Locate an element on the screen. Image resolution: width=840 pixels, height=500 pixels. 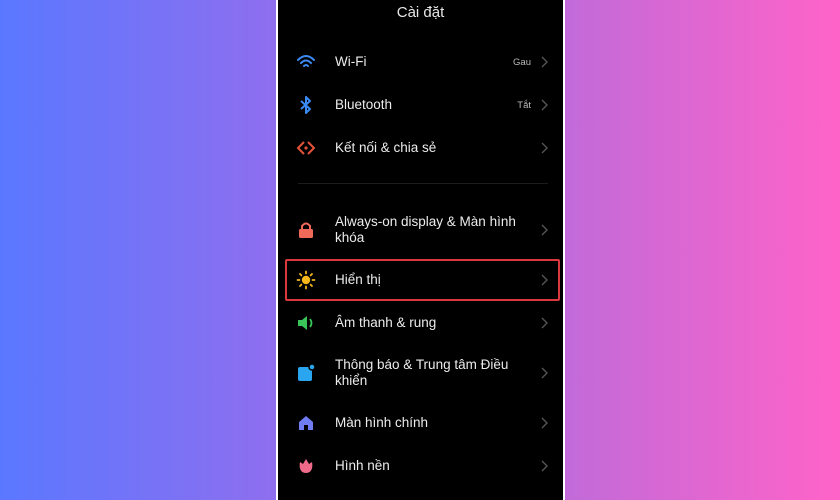
settings-item-label: Thông báo & Trung tâm Điều khiển is located at coordinates (422, 372).